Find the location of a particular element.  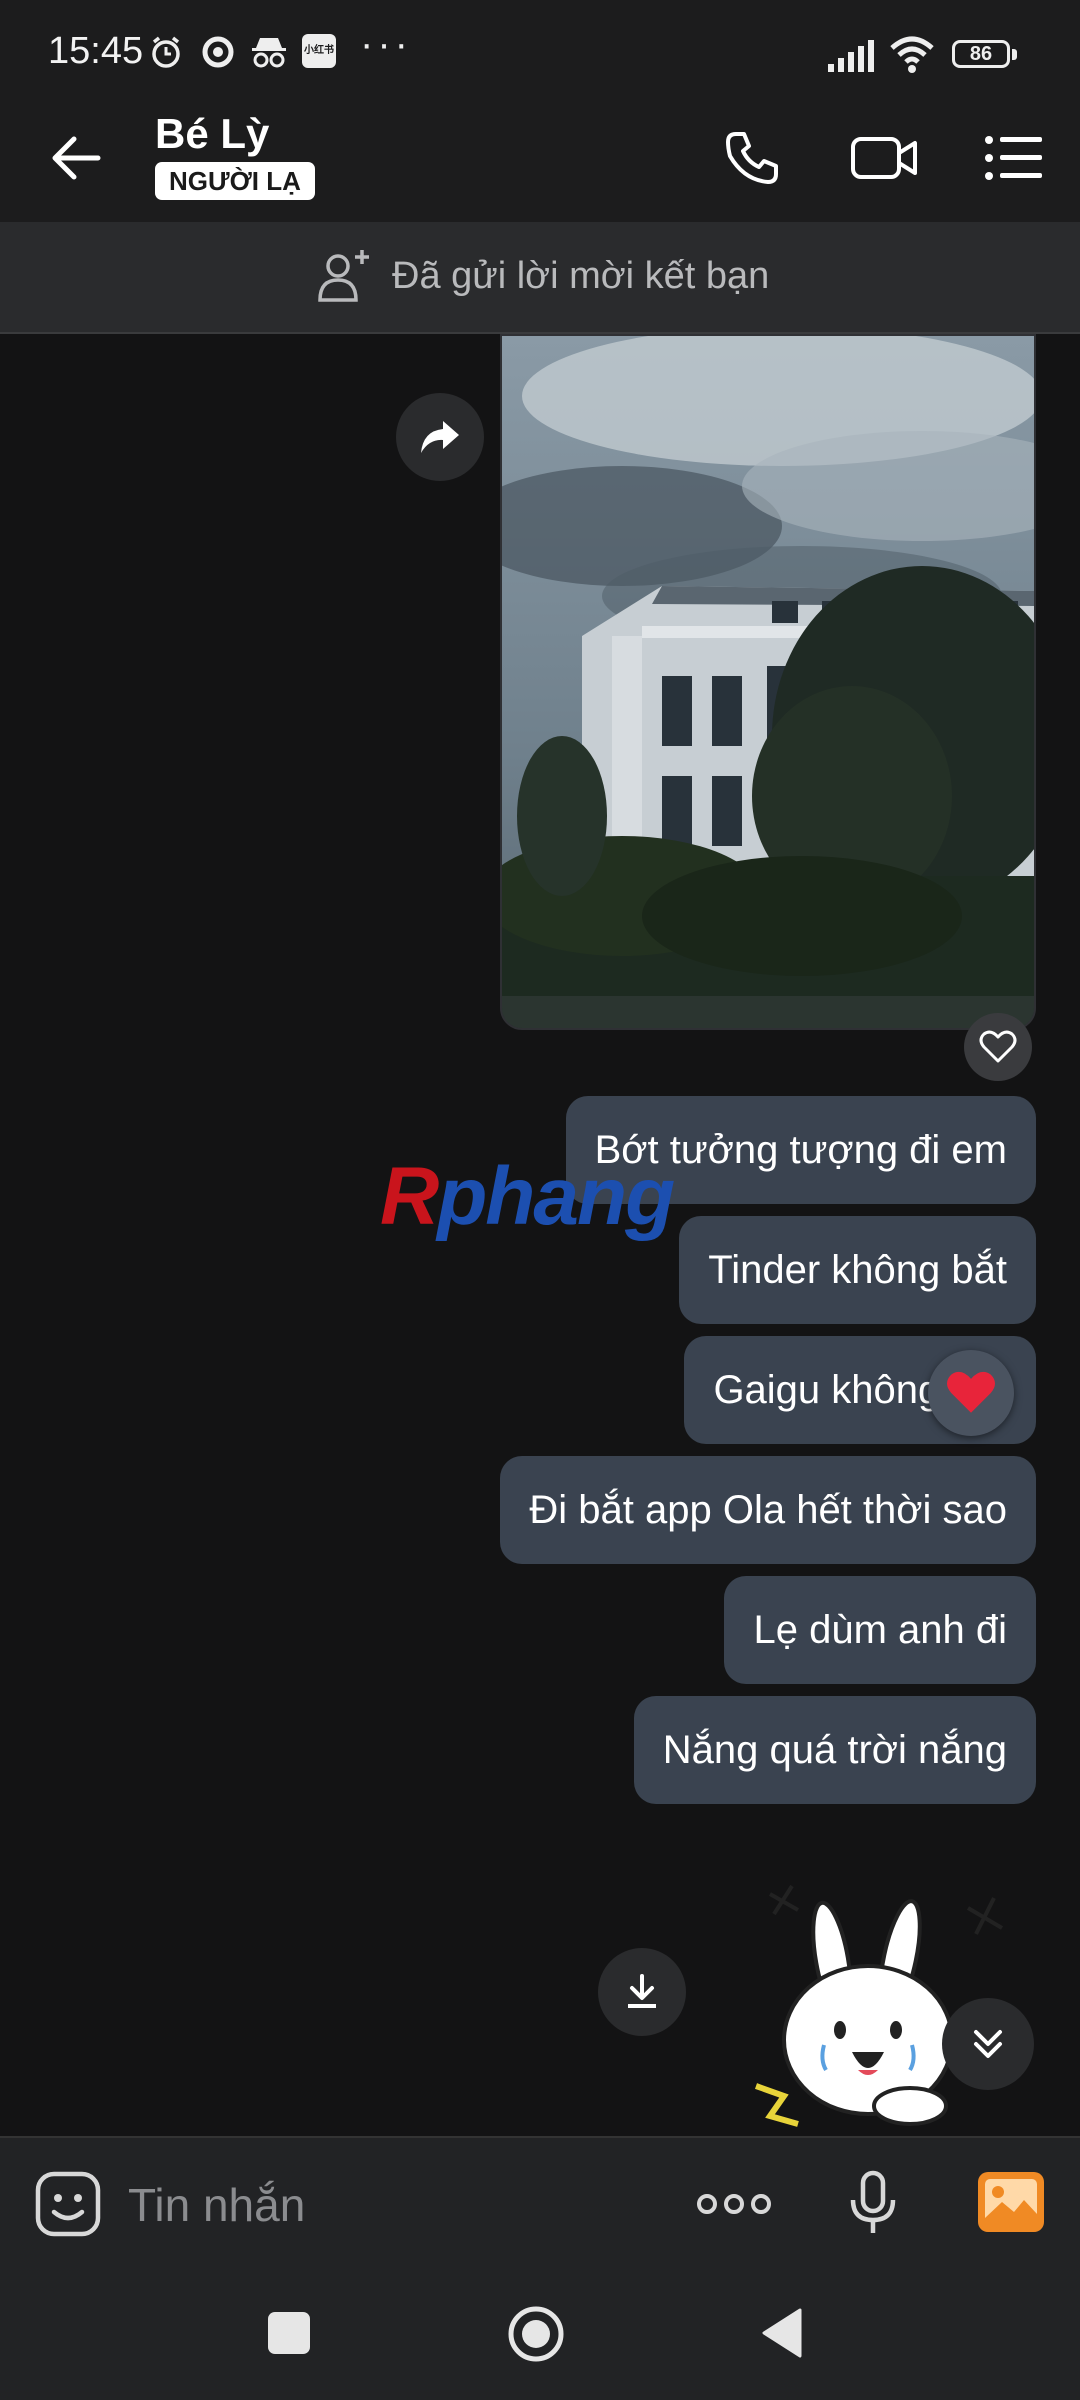

message-bubble: Đi bắt app Ola hết thời sao is located at coordinates (768, 1510).